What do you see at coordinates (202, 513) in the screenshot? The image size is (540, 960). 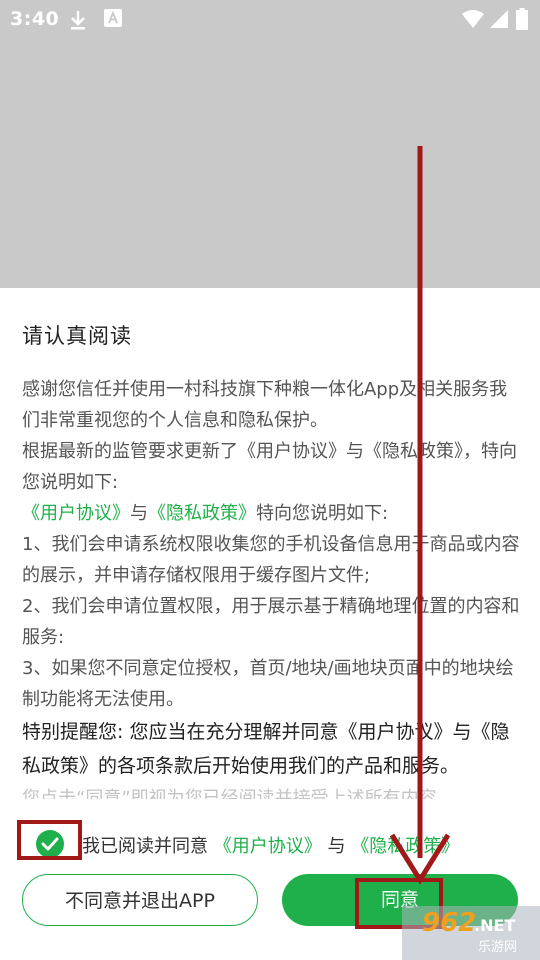 I see `privacy-policy-link: 《隐私政策》` at bounding box center [202, 513].